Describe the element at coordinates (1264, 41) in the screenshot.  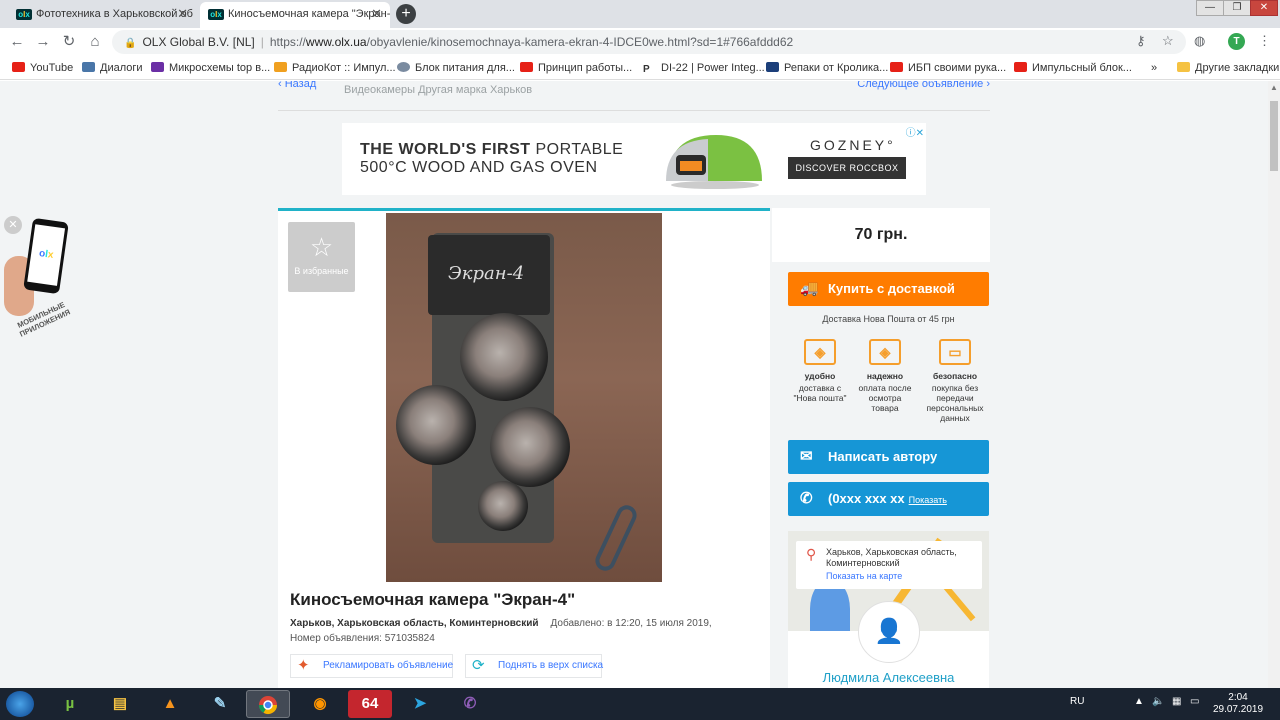
I see `menu-dots-icon: ⋮` at that location.